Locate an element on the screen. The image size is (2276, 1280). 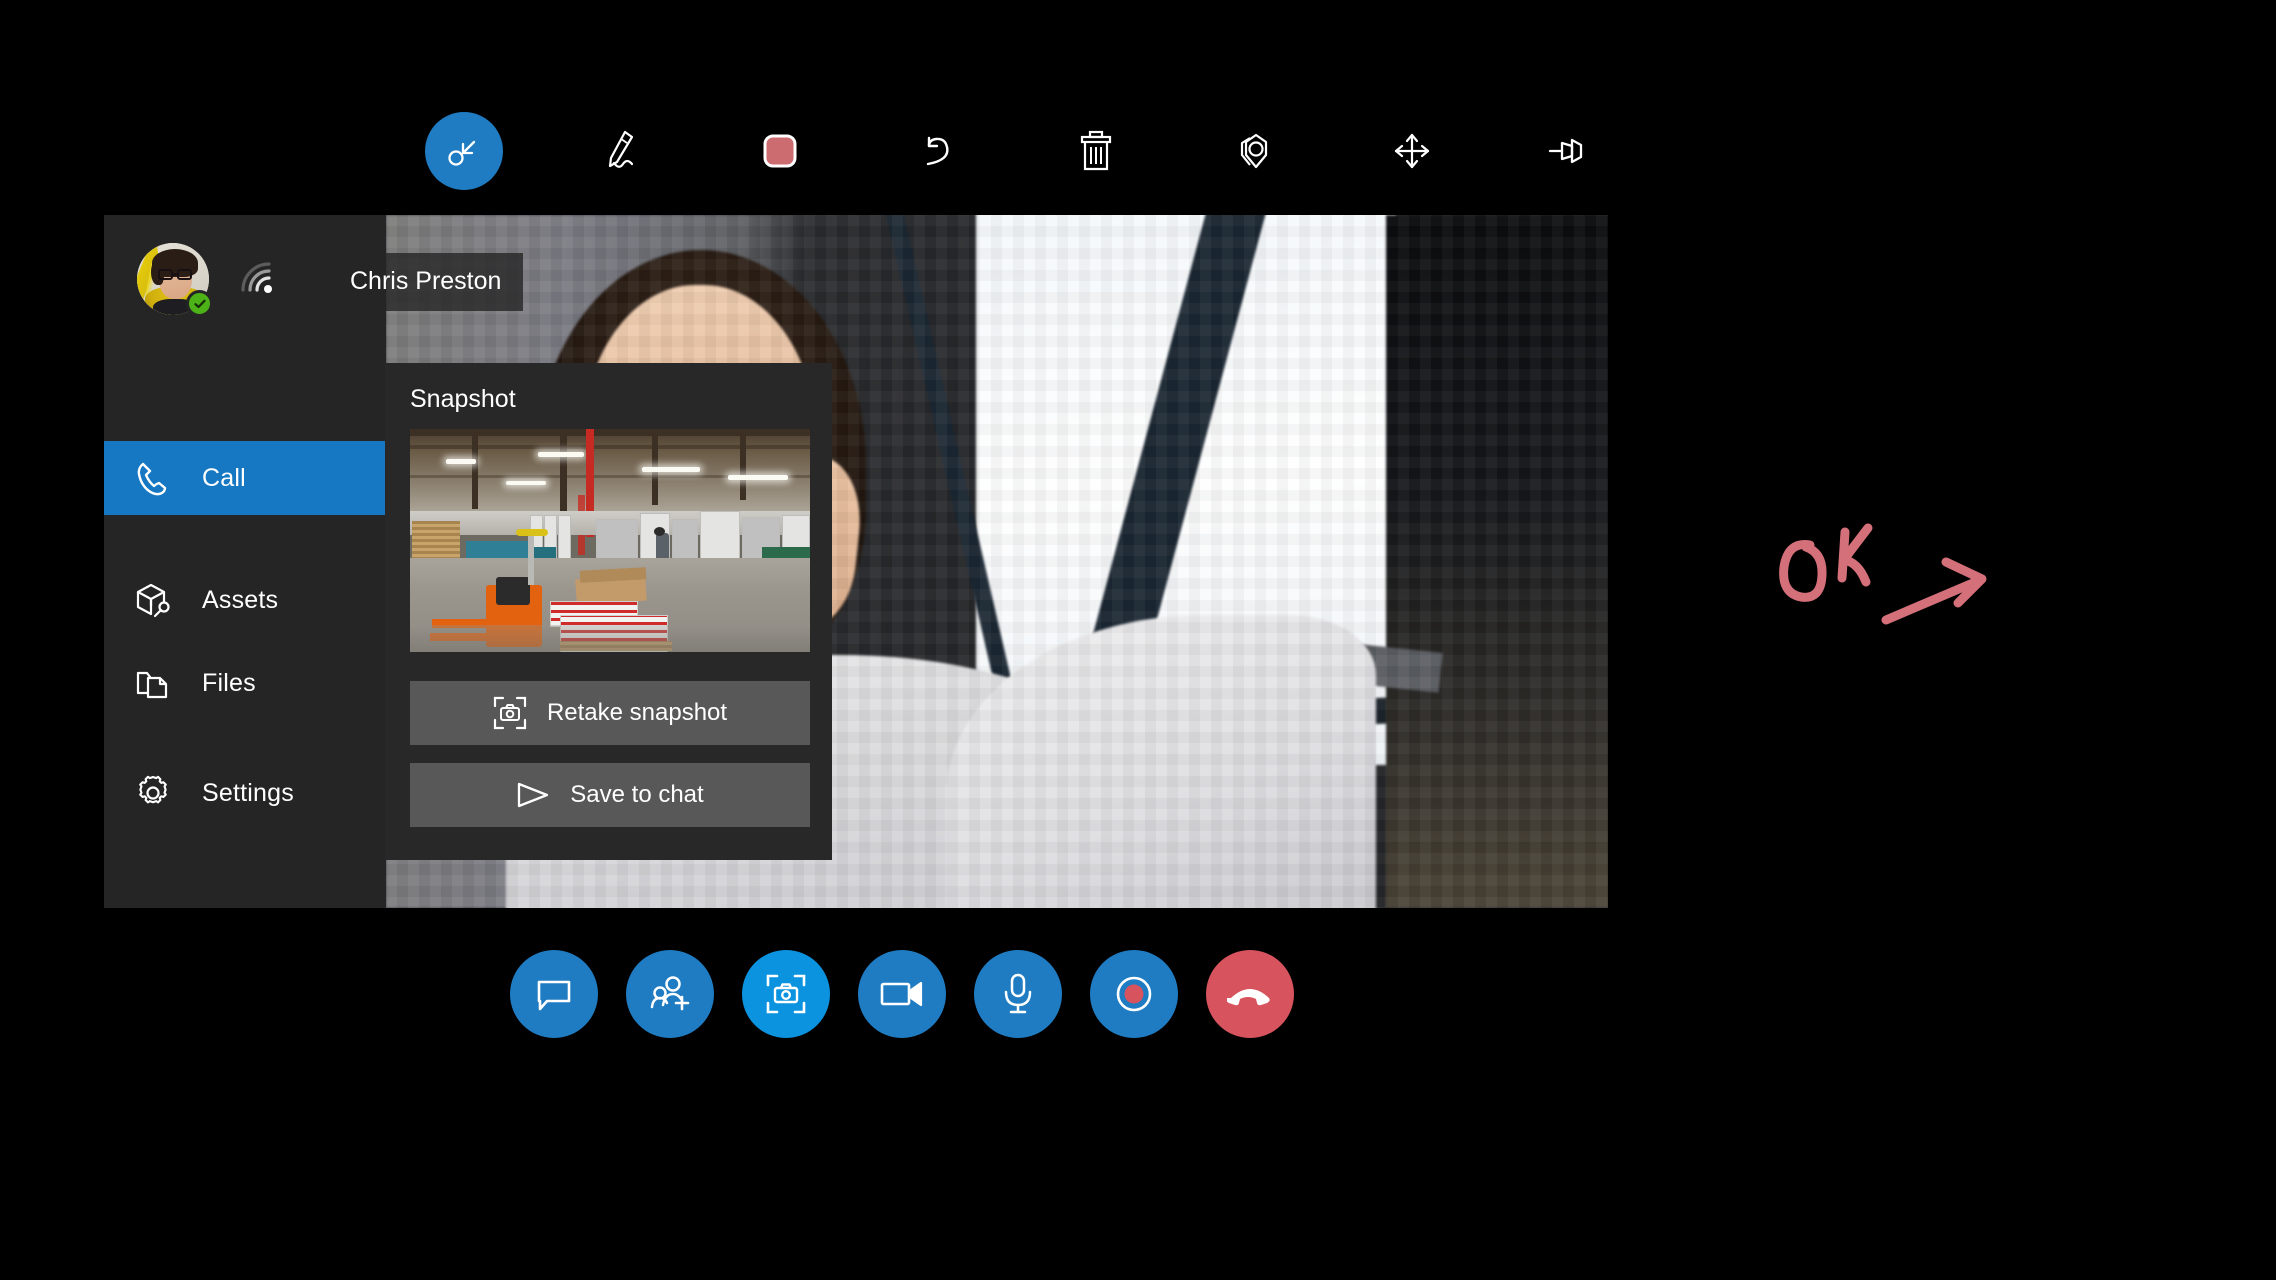
microphone-button is located at coordinates (1018, 994).